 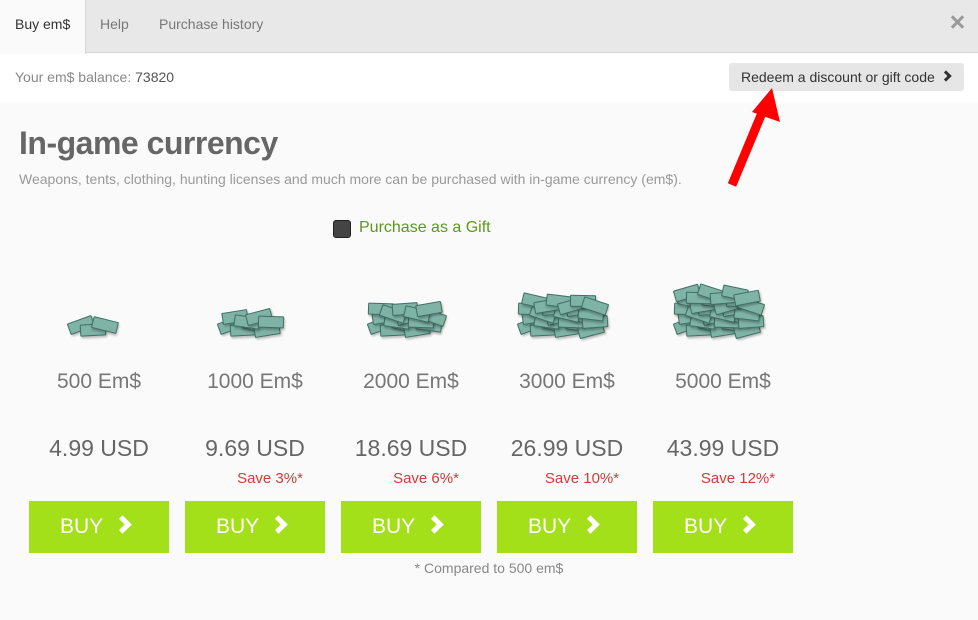 What do you see at coordinates (723, 409) in the screenshot?
I see `package-card: 5000 Em$ 43.99 USD Save 12%* BUY` at bounding box center [723, 409].